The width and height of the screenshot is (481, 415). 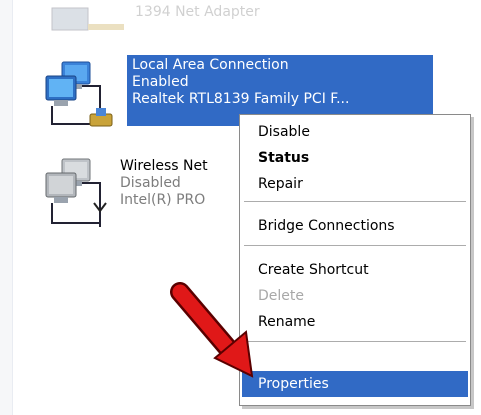 What do you see at coordinates (150, 183) in the screenshot?
I see `connection-status: Disabled` at bounding box center [150, 183].